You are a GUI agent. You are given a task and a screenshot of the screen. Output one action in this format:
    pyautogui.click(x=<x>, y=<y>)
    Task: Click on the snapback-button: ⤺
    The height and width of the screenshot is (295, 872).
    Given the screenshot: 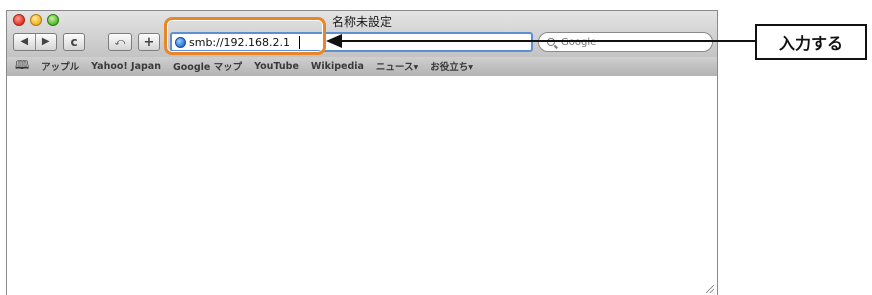 What is the action you would take?
    pyautogui.click(x=120, y=42)
    